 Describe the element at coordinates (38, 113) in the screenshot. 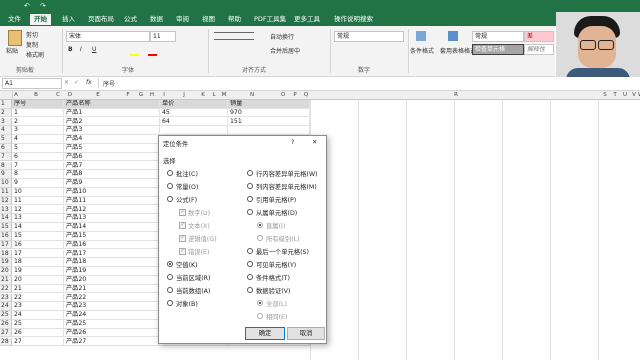

I see `cell-seq: 1` at that location.